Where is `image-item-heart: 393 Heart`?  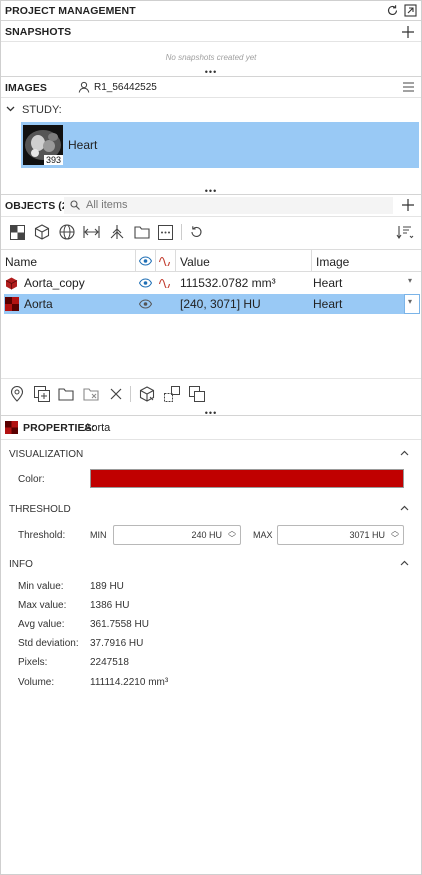
image-item-heart: 393 Heart is located at coordinates (220, 145).